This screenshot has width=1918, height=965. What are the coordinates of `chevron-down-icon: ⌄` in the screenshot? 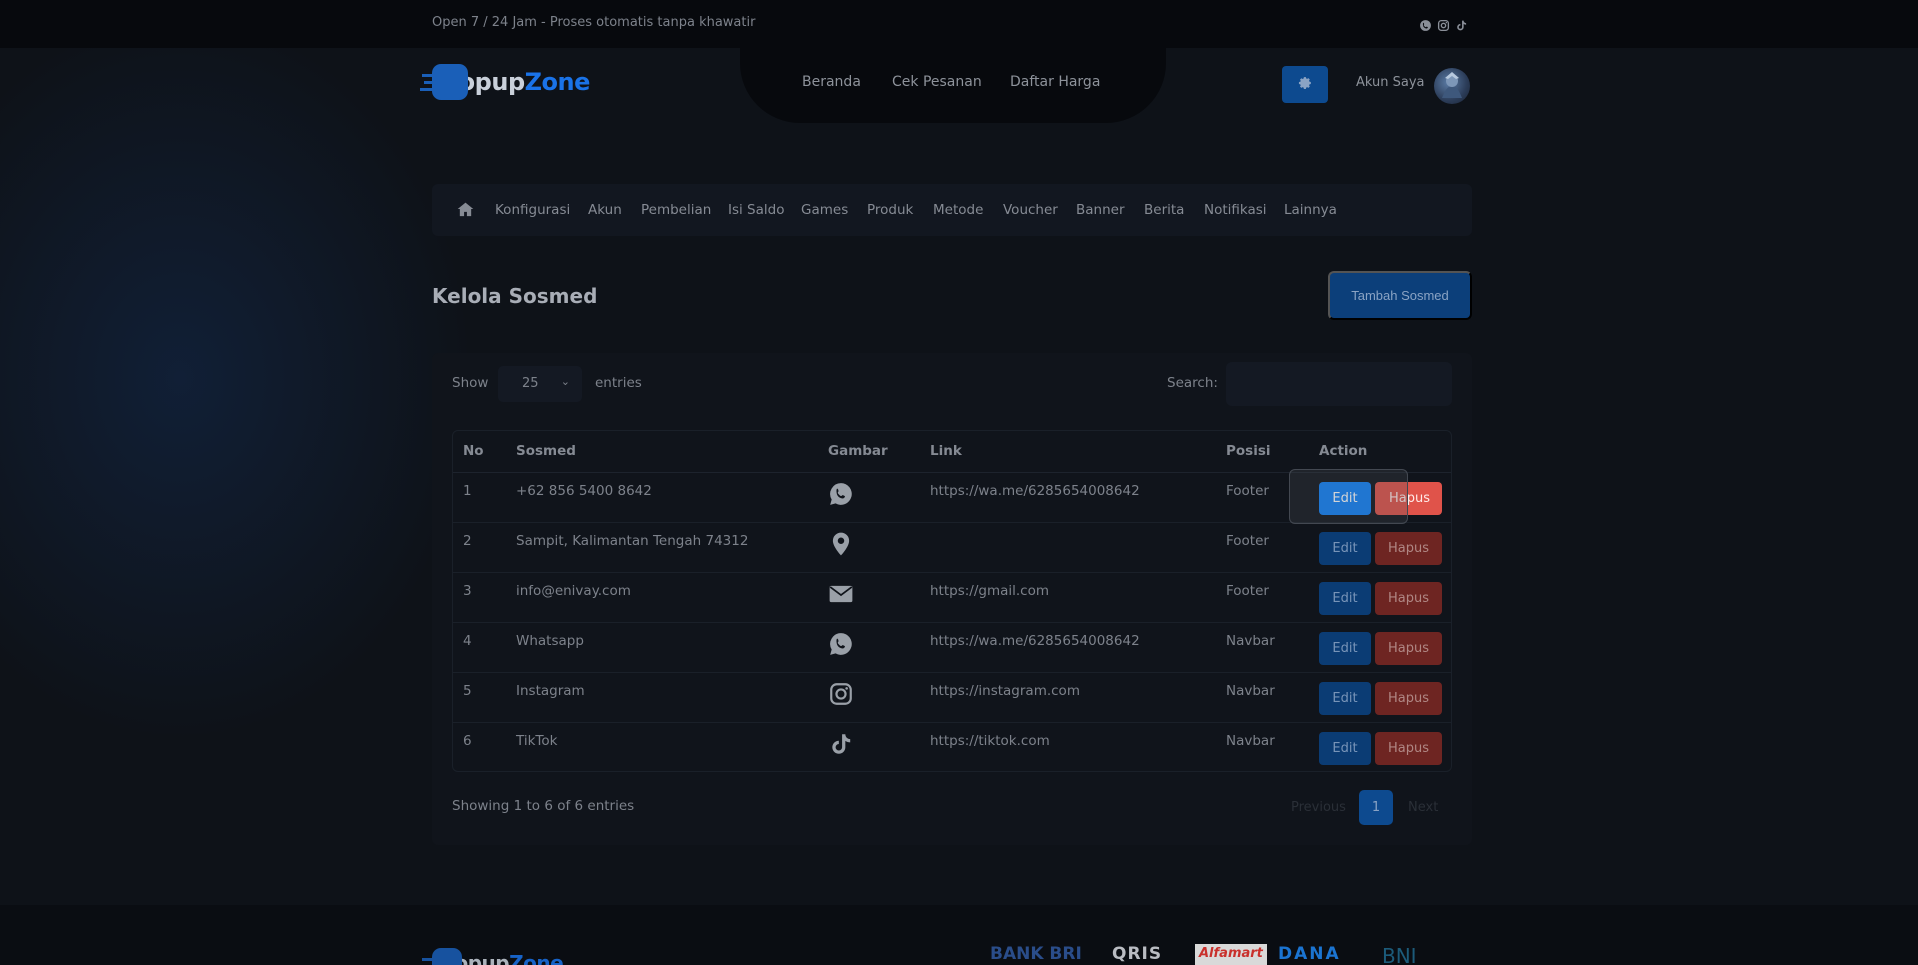 It's located at (565, 381).